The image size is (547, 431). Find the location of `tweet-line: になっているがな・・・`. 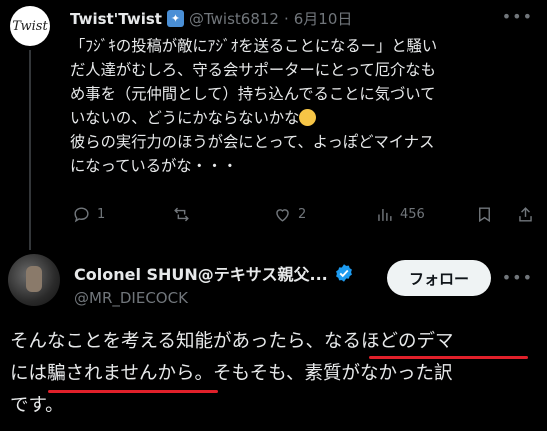

tweet-line: になっているがな・・・ is located at coordinates (154, 166).